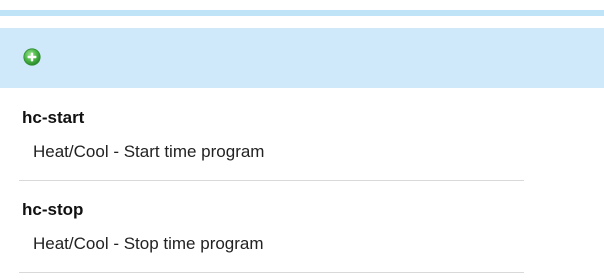 The image size is (604, 280). I want to click on plus-circle-icon, so click(32, 57).